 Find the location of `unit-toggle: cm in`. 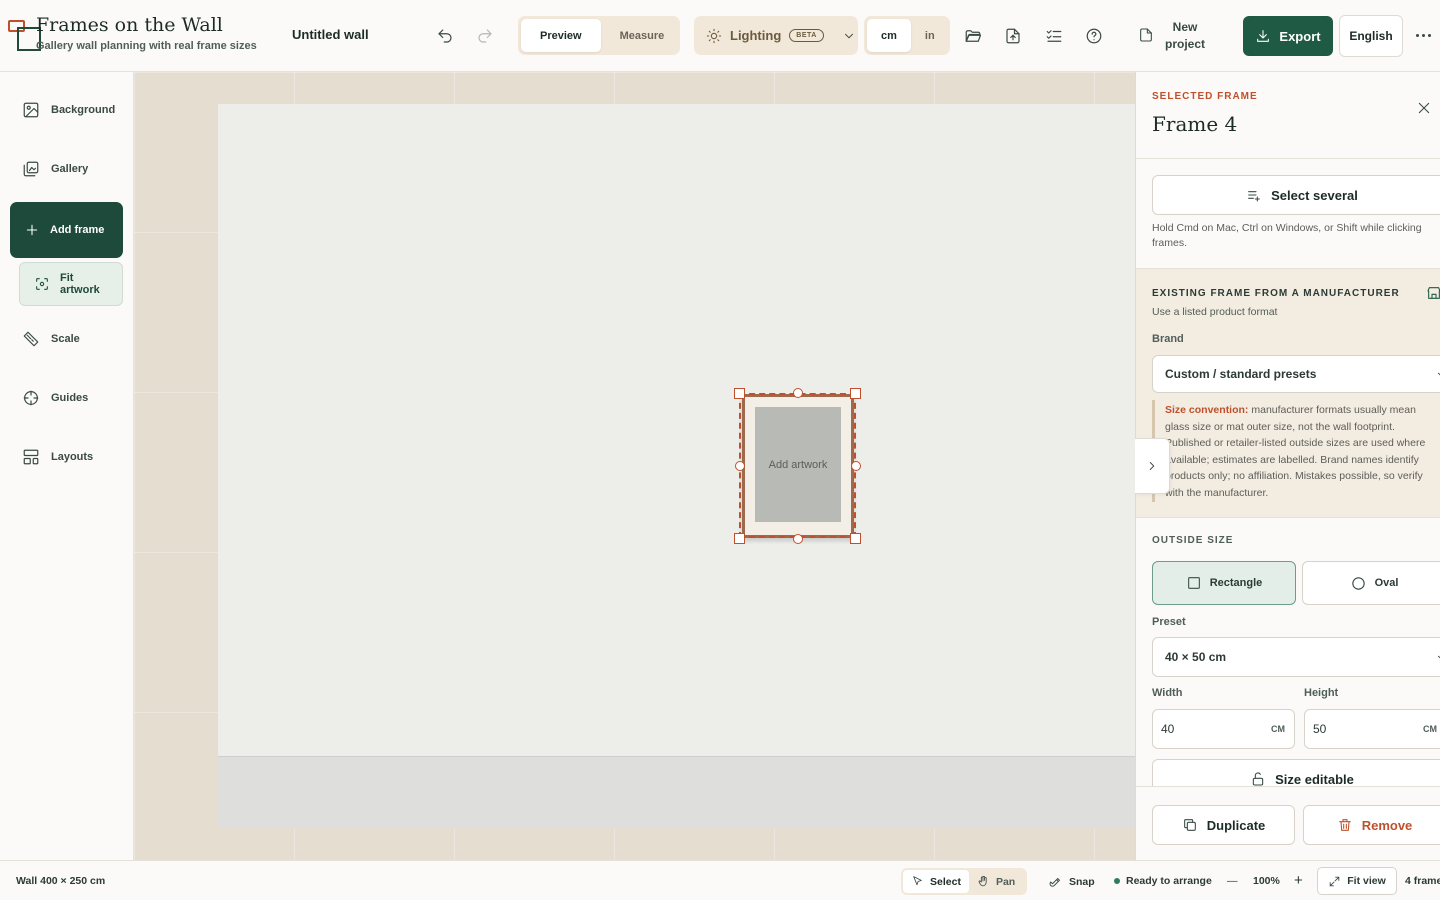

unit-toggle: cm in is located at coordinates (907, 35).